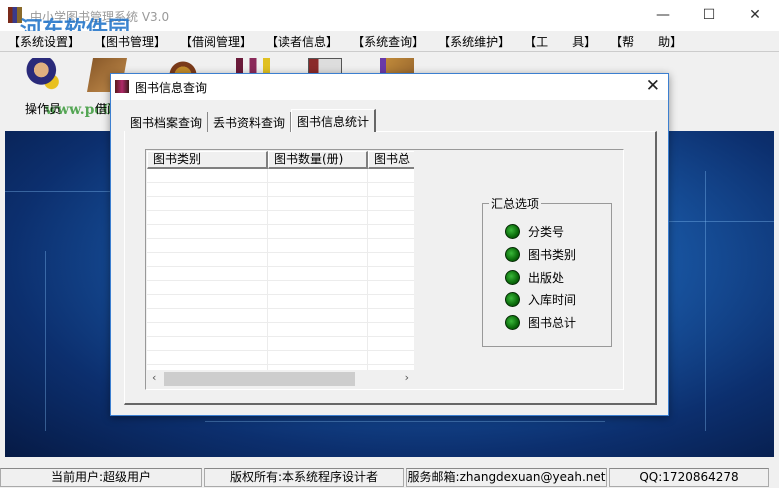 The height and width of the screenshot is (488, 779). Describe the element at coordinates (43, 75) in the screenshot. I see `operator-key-icon` at that location.